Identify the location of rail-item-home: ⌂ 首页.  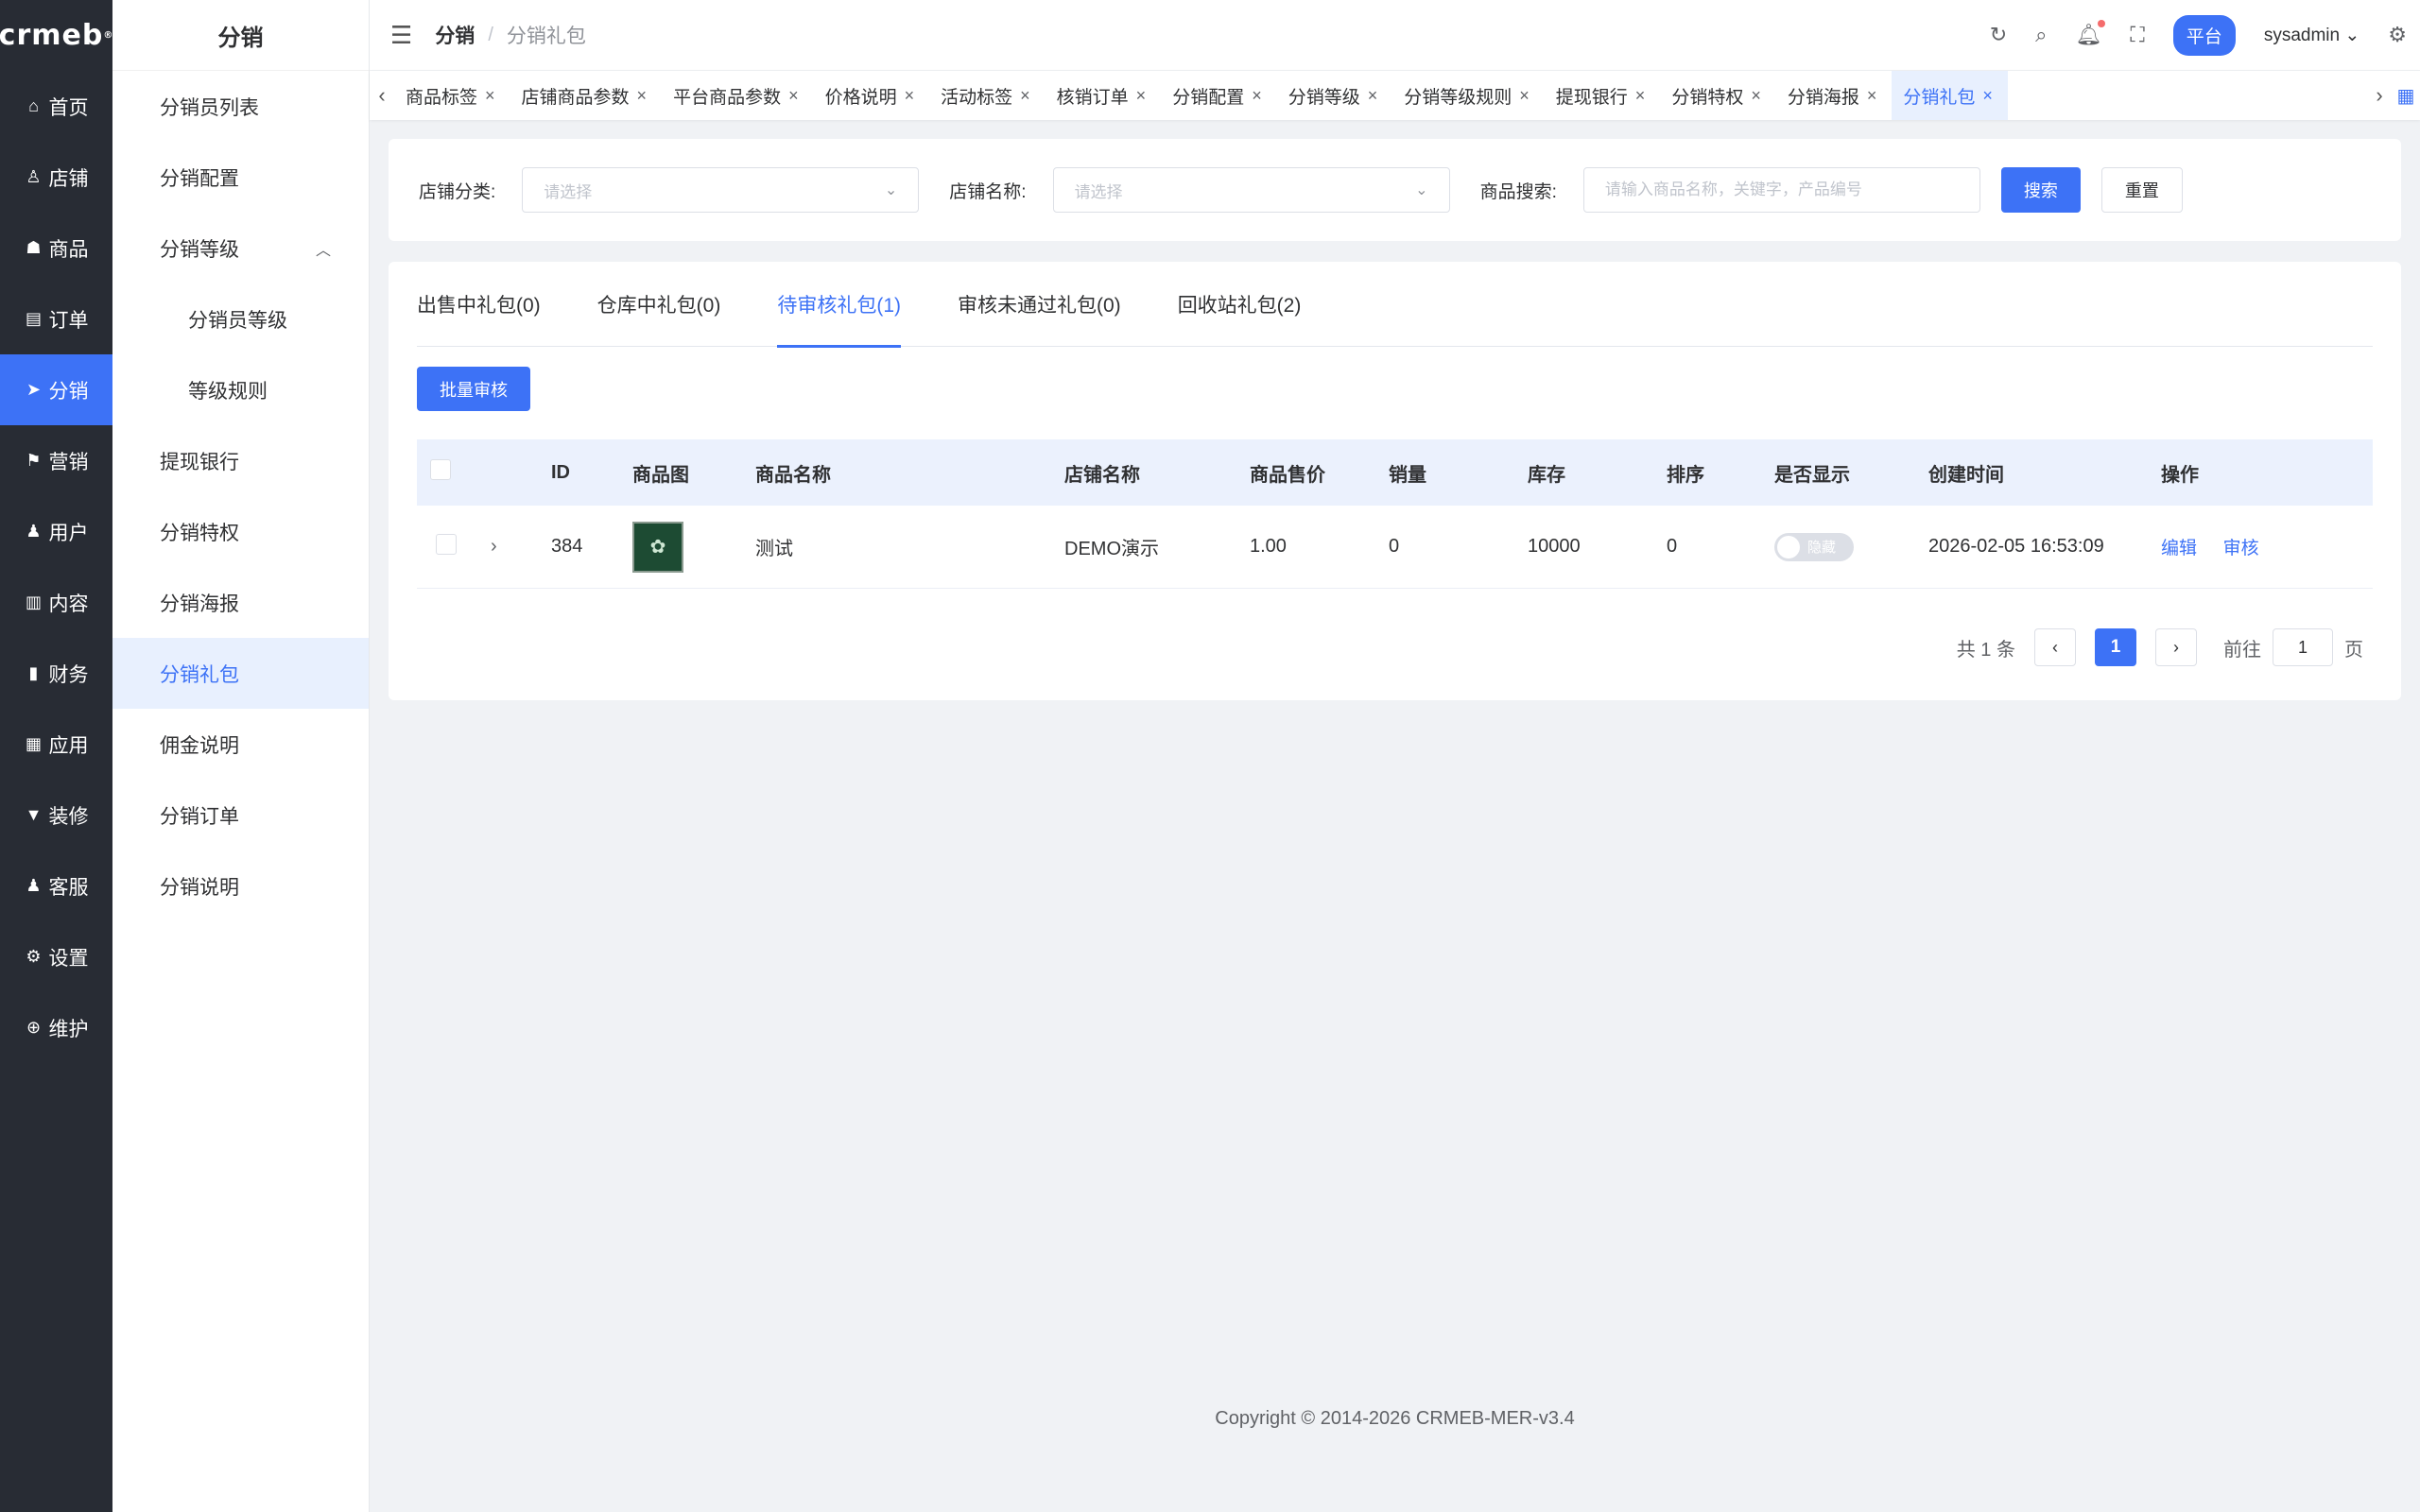
(56, 106).